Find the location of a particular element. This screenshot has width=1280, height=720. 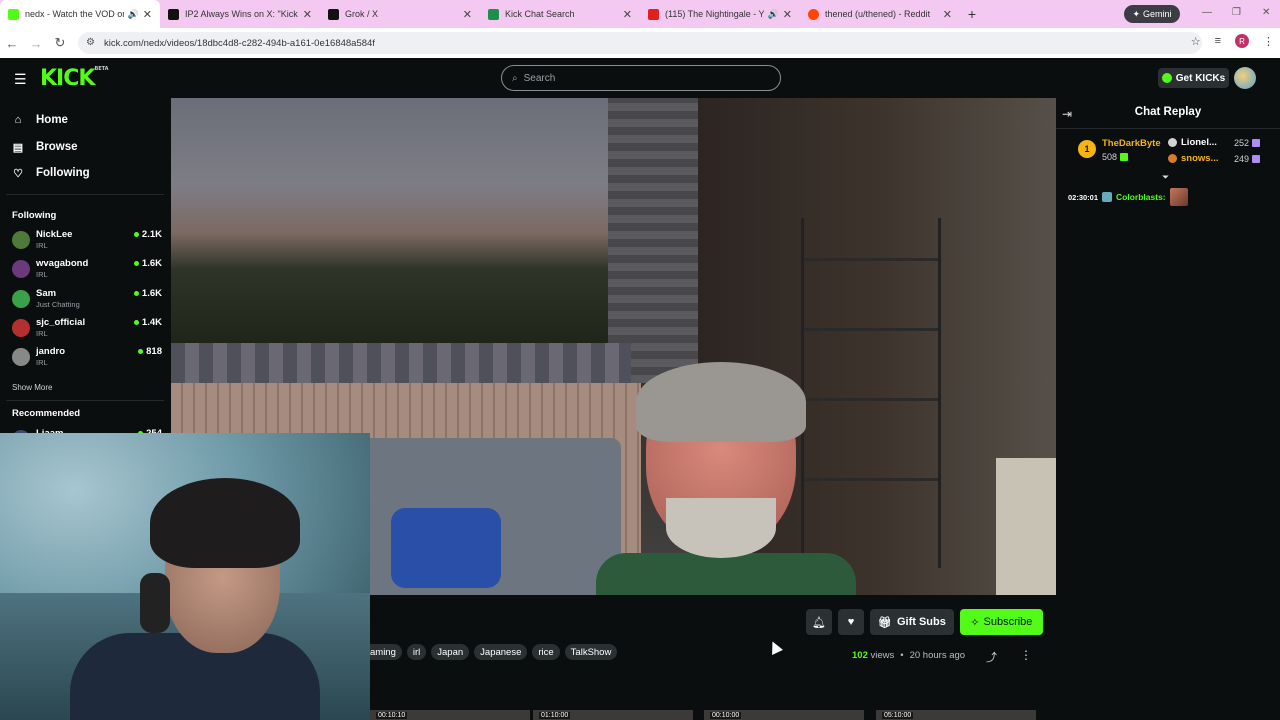

nav-browse: ▤ Browse is located at coordinates (45, 147).